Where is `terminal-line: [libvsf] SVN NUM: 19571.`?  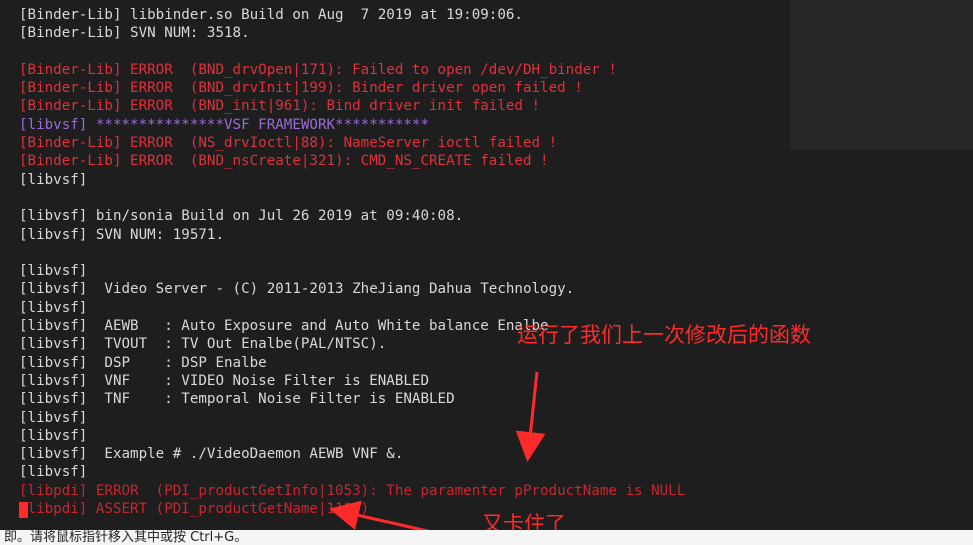
terminal-line: [libvsf] SVN NUM: 19571. is located at coordinates (121, 234).